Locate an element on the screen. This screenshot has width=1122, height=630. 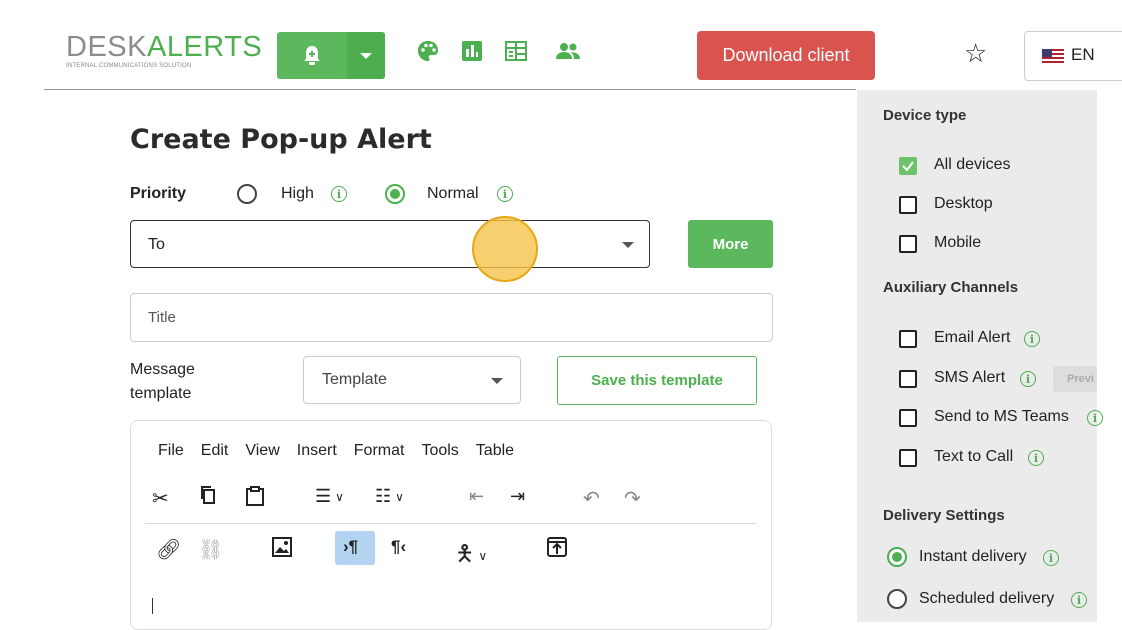
desktop-label: Desktop is located at coordinates (963, 203).